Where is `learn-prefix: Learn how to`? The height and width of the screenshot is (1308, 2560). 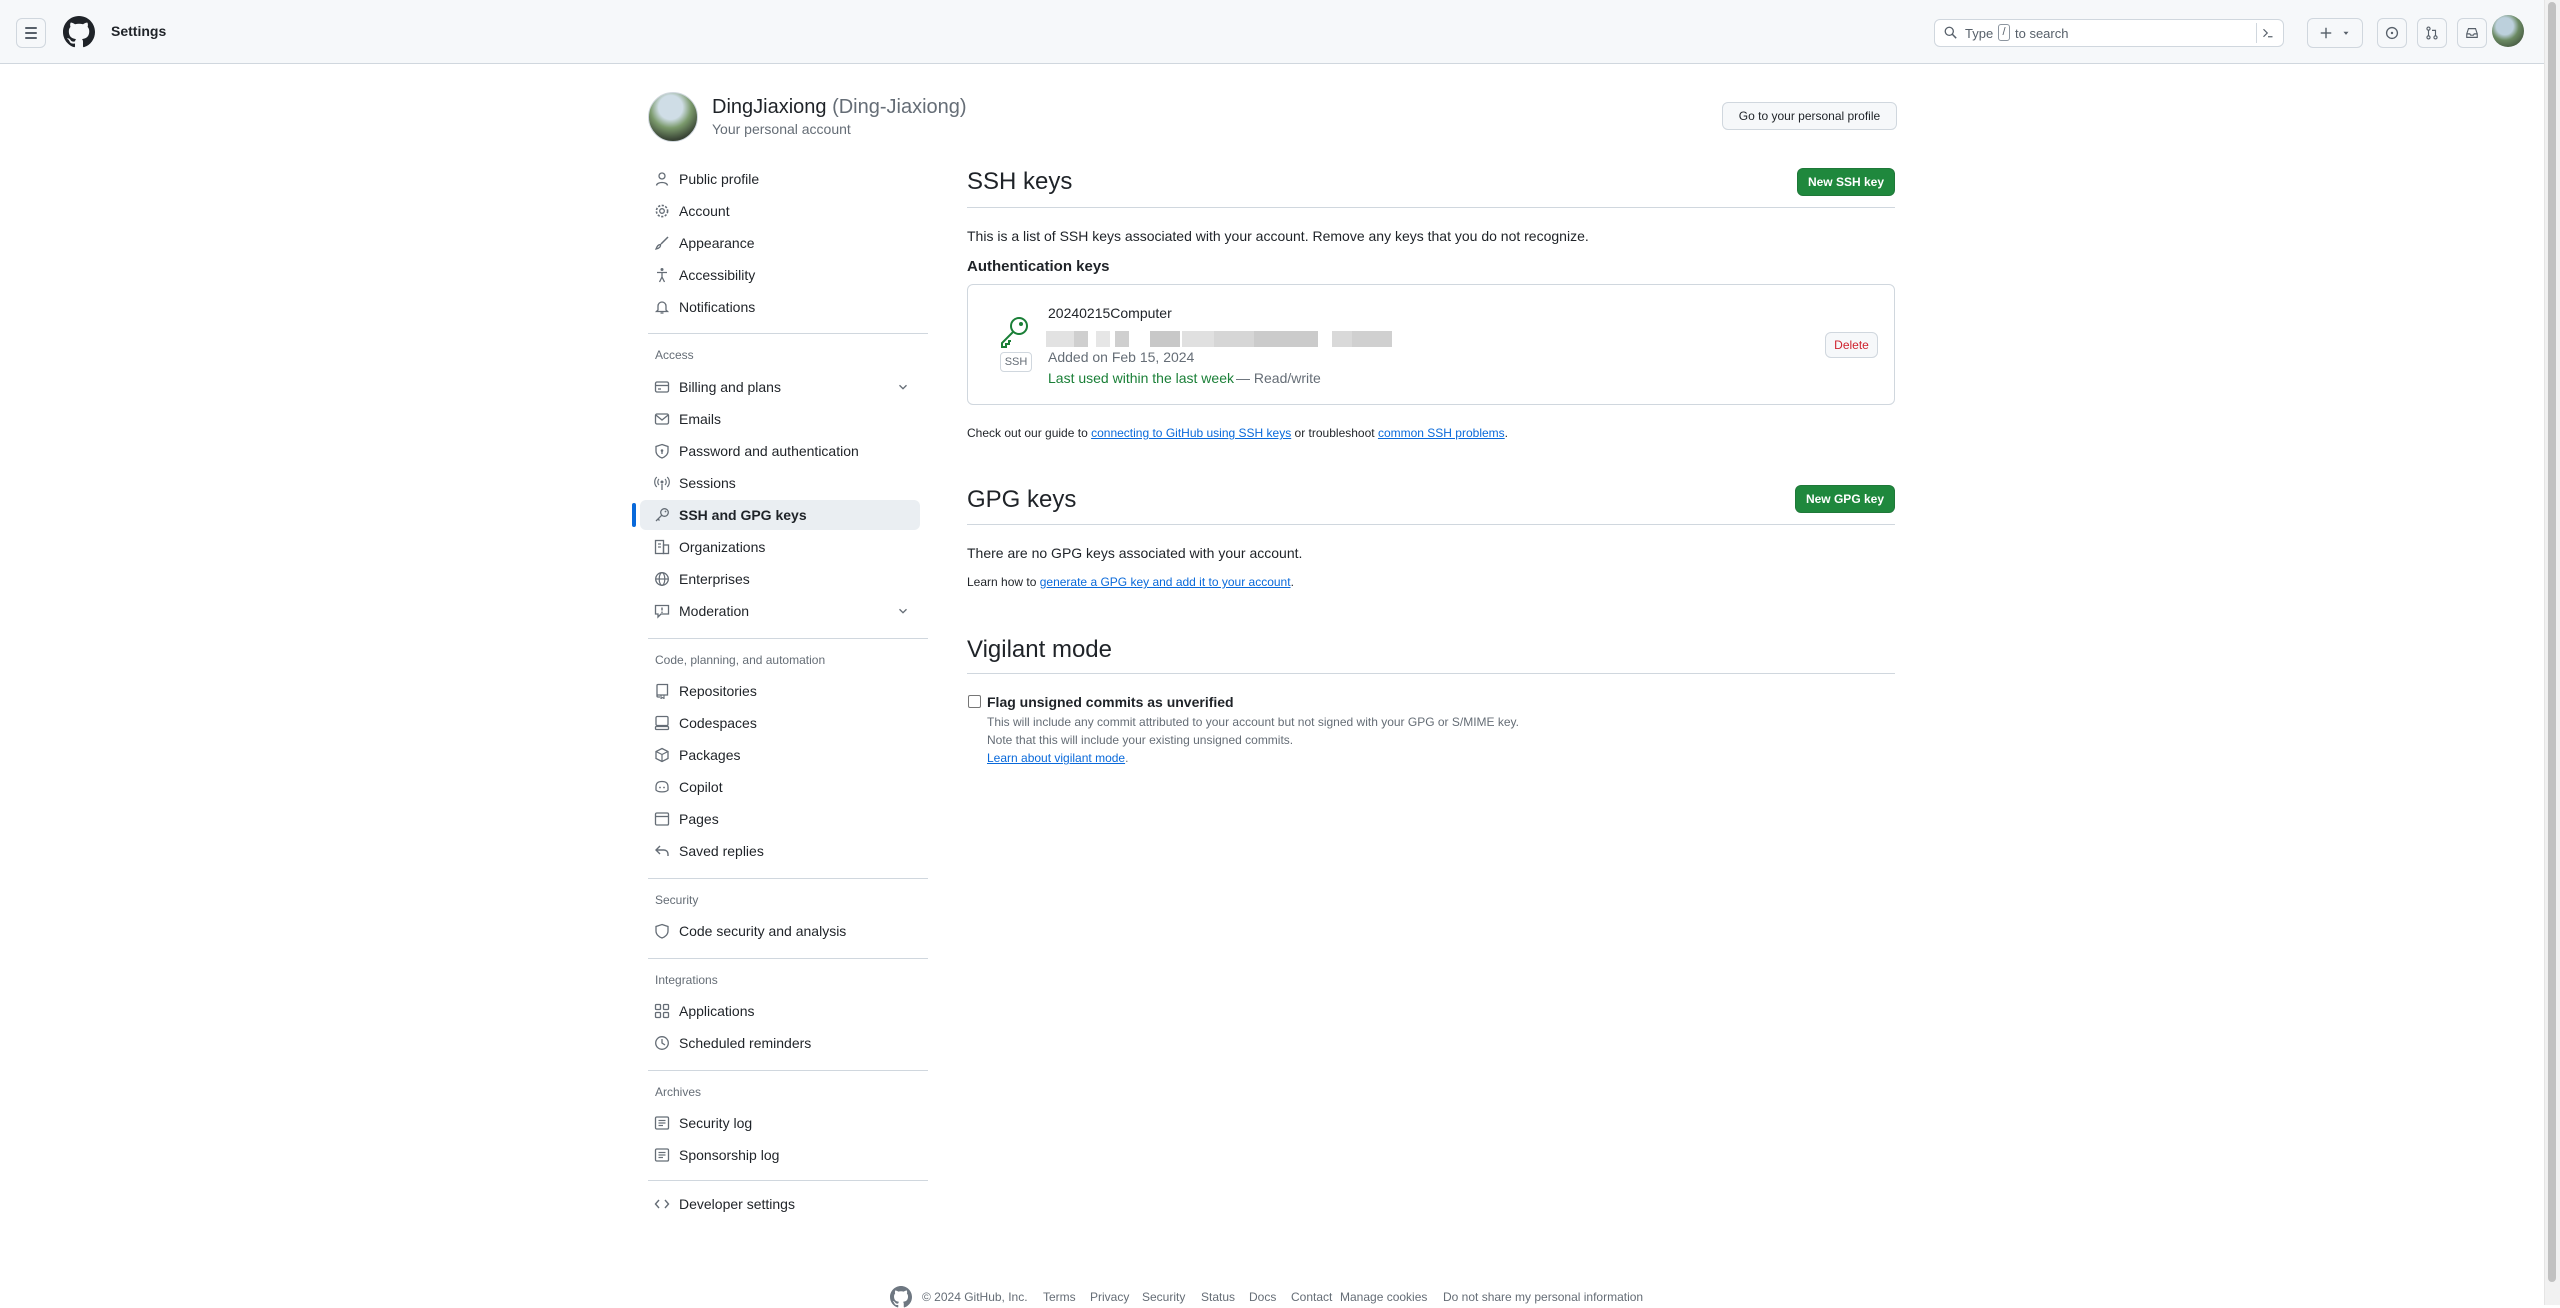 learn-prefix: Learn how to is located at coordinates (1002, 582).